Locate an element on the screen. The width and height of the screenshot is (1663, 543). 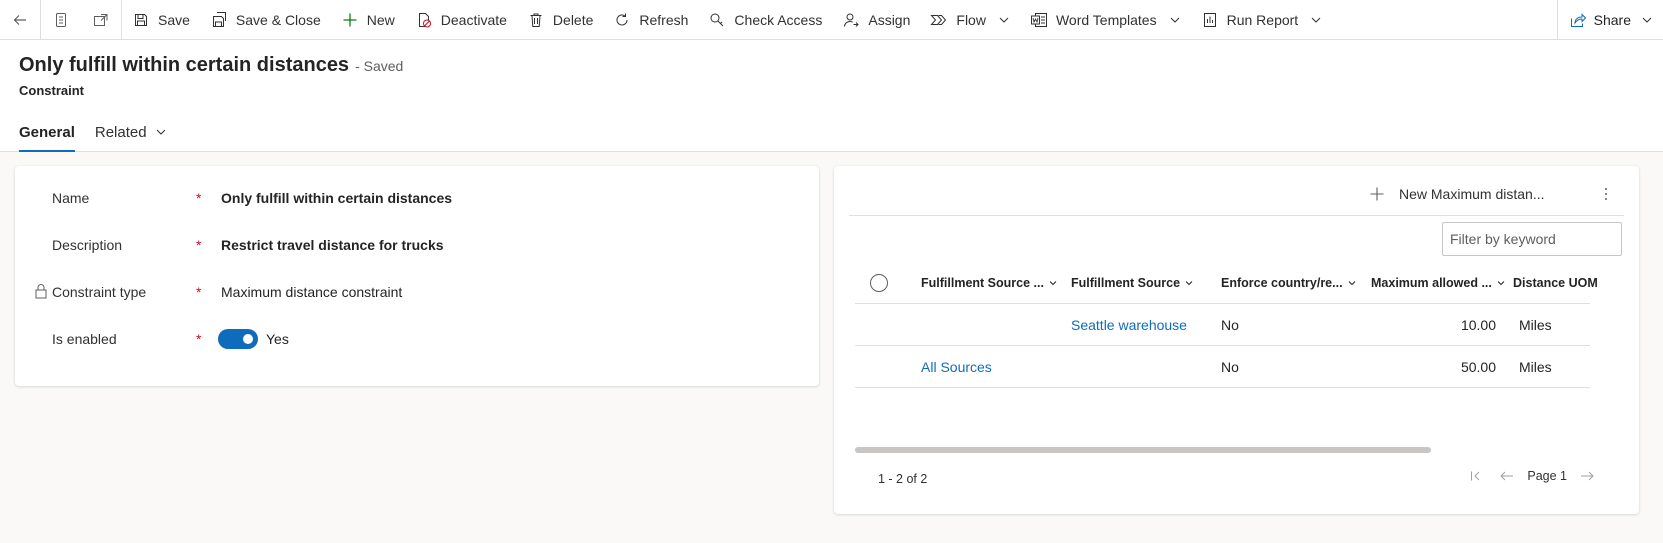
field-label: Constraint type is located at coordinates (99, 292).